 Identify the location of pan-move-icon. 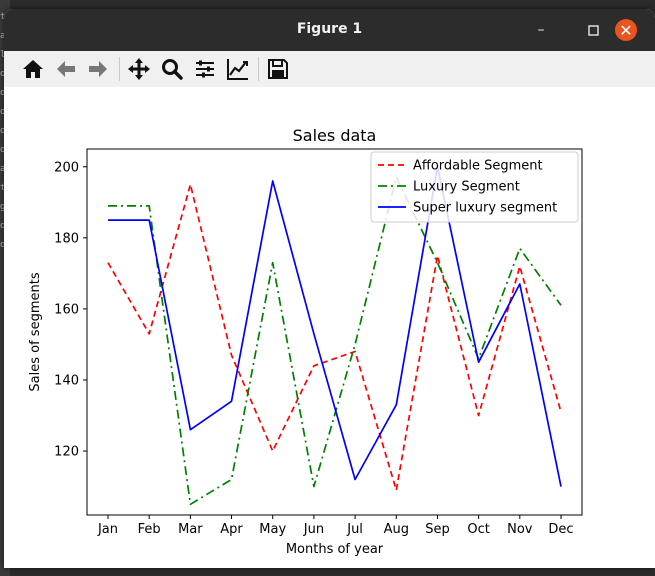
(139, 69).